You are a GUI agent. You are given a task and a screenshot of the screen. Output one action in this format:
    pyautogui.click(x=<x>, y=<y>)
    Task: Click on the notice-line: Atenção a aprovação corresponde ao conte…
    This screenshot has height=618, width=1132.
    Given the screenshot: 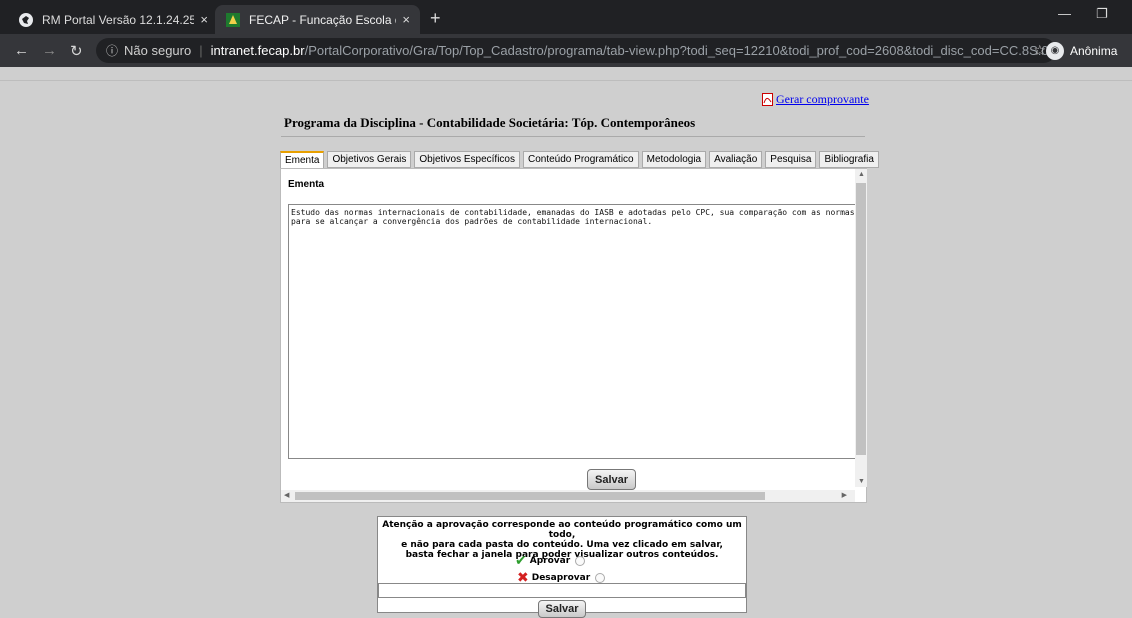 What is the action you would take?
    pyautogui.click(x=562, y=530)
    